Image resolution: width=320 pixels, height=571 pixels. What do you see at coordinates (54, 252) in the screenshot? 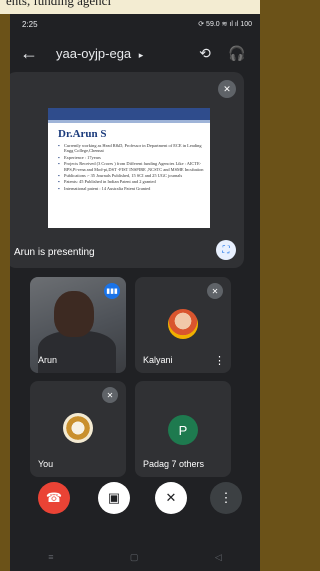
I see `presenting-caption: Arun is presenting` at bounding box center [54, 252].